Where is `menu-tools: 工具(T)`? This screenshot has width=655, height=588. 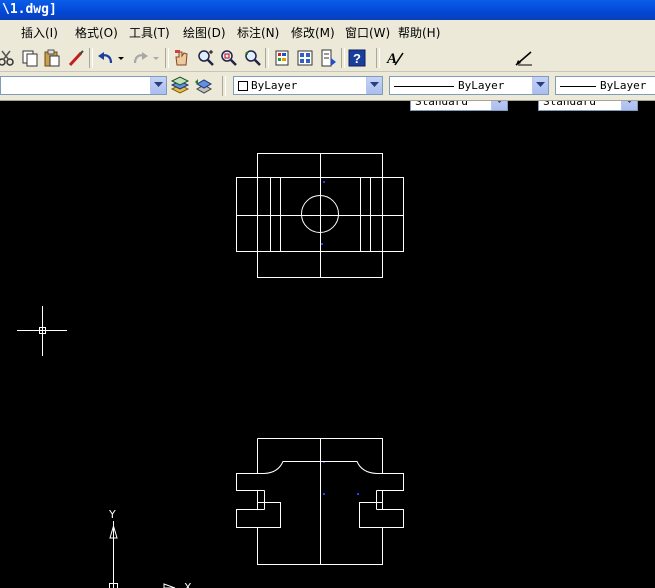 menu-tools: 工具(T) is located at coordinates (149, 32).